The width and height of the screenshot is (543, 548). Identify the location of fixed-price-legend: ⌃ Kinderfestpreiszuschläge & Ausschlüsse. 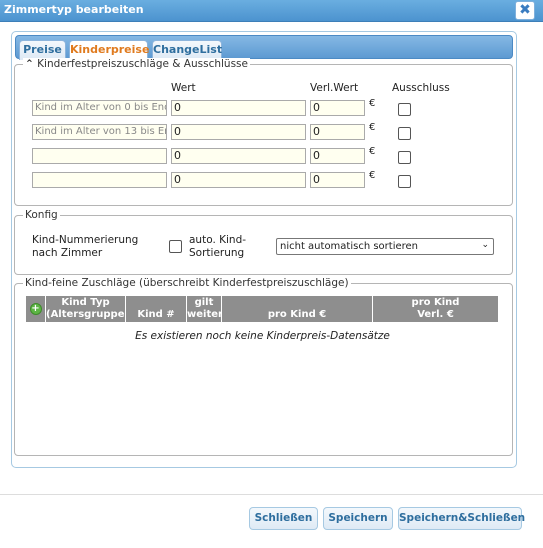
(136, 64).